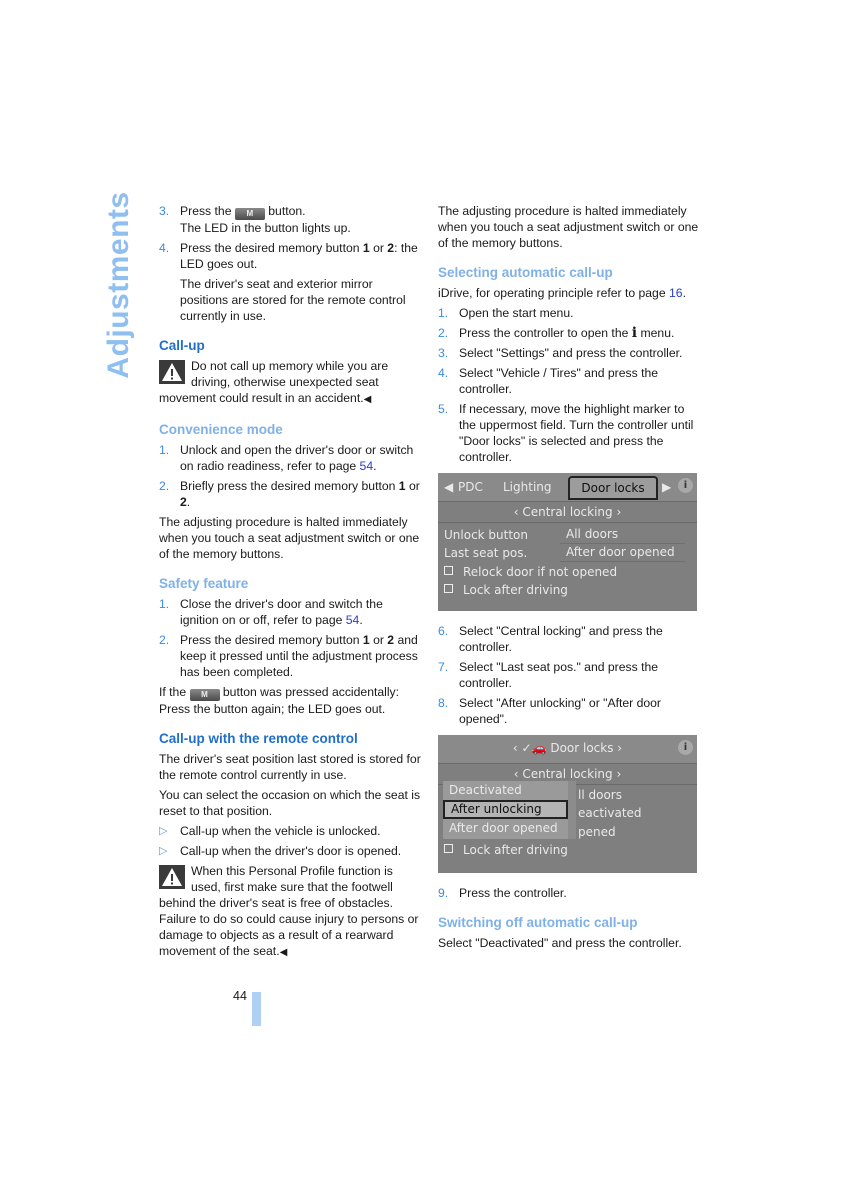  Describe the element at coordinates (527, 487) in the screenshot. I see `tab-lighting: Lighting` at that location.